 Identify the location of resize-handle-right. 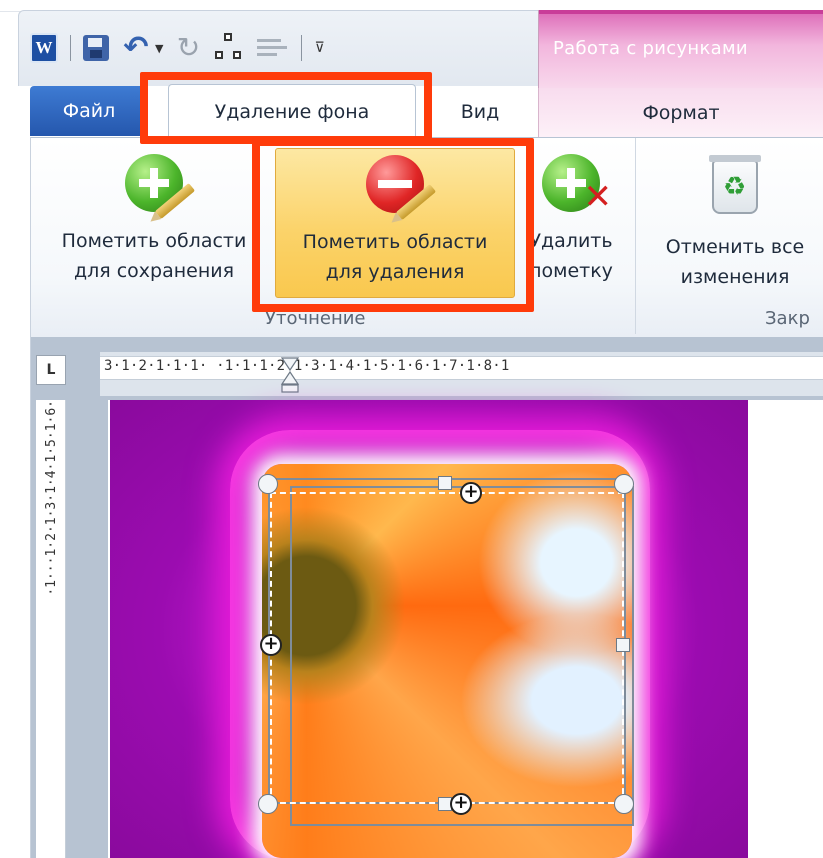
(623, 645).